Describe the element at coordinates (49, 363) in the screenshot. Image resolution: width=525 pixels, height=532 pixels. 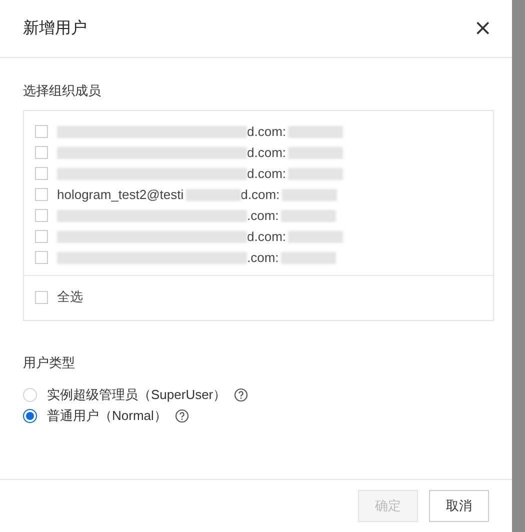
I see `section-label: 用户类型` at that location.